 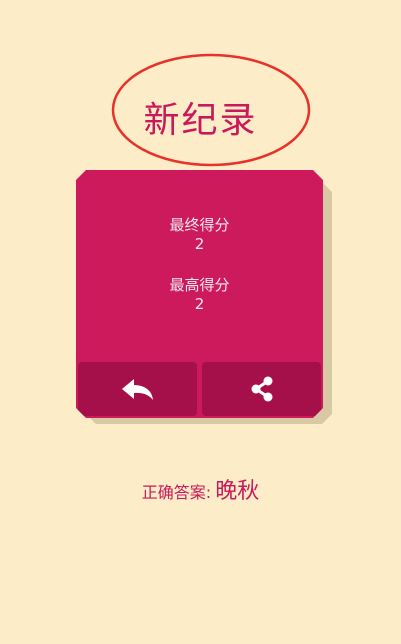 I want to click on final-score-block: 最终得分 2, so click(x=199, y=235).